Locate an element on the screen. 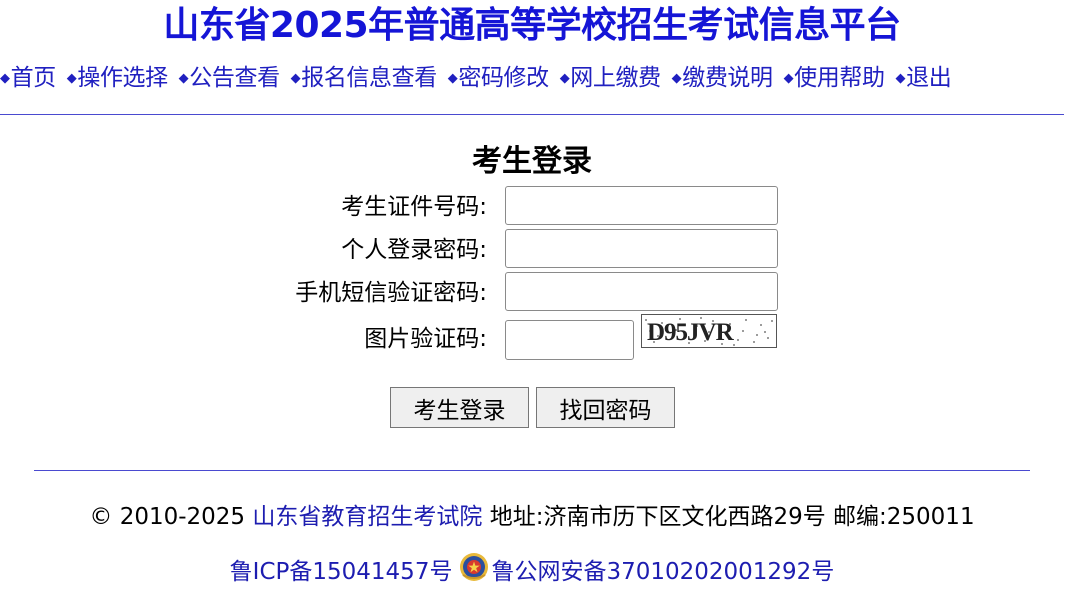  recover-password-button: 找回密码 is located at coordinates (605, 407).